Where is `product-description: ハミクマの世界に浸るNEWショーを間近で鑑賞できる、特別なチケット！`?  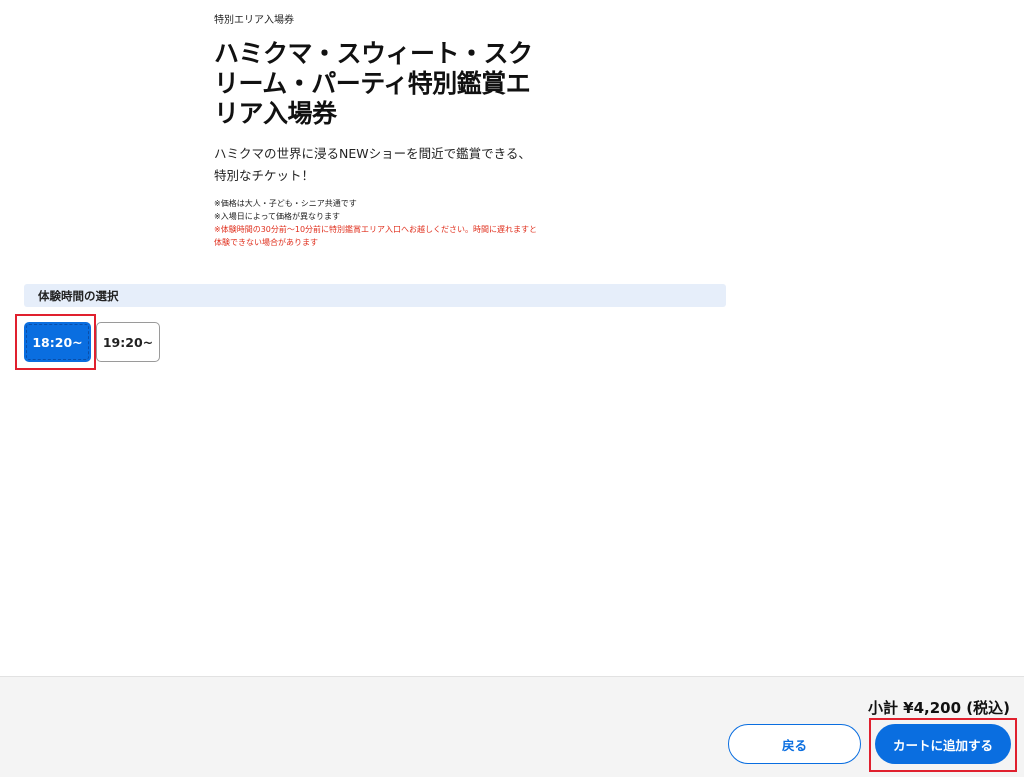
product-description: ハミクマの世界に浸るNEWショーを間近で鑑賞できる、特別なチケット！ is located at coordinates (372, 164).